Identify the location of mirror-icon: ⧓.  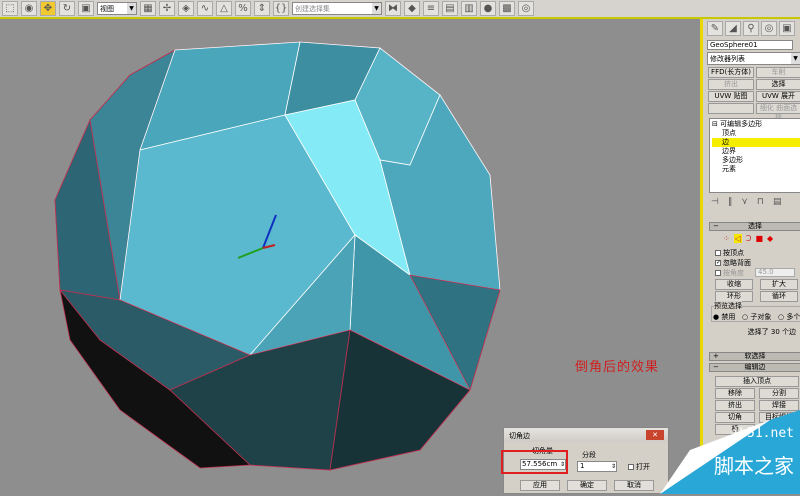
(393, 8).